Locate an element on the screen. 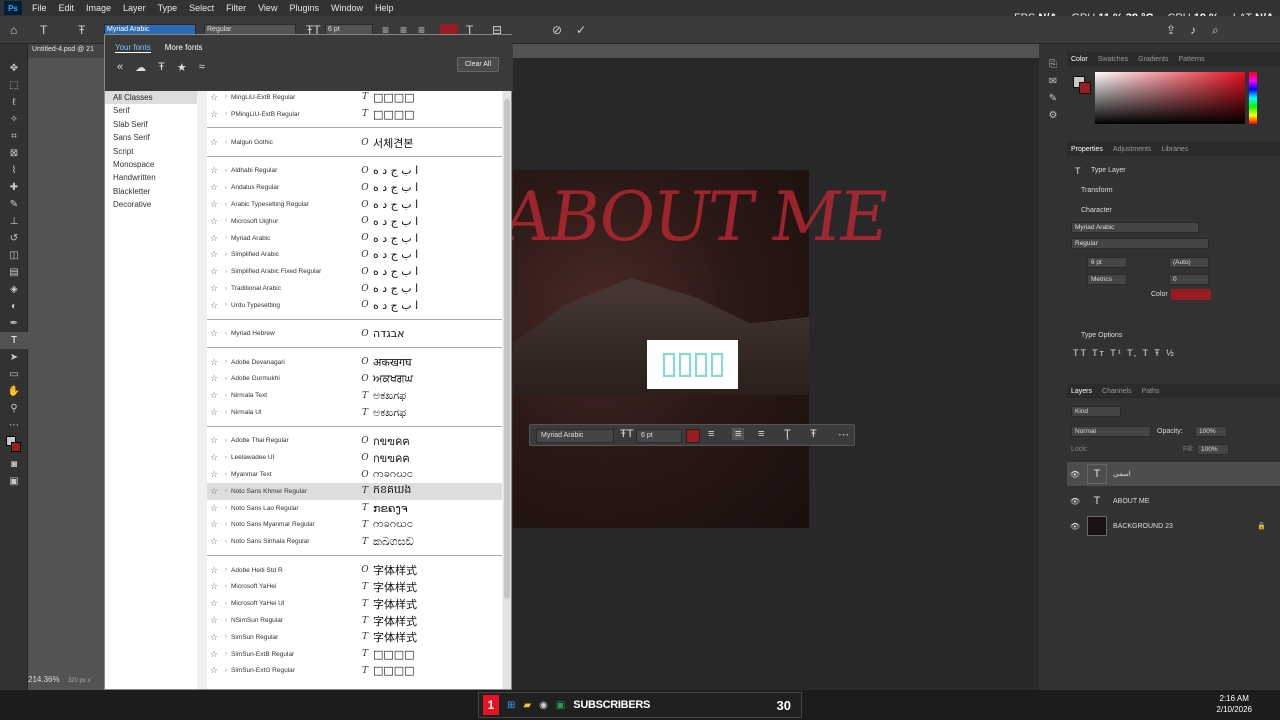  class-item: All Classes is located at coordinates (151, 98).